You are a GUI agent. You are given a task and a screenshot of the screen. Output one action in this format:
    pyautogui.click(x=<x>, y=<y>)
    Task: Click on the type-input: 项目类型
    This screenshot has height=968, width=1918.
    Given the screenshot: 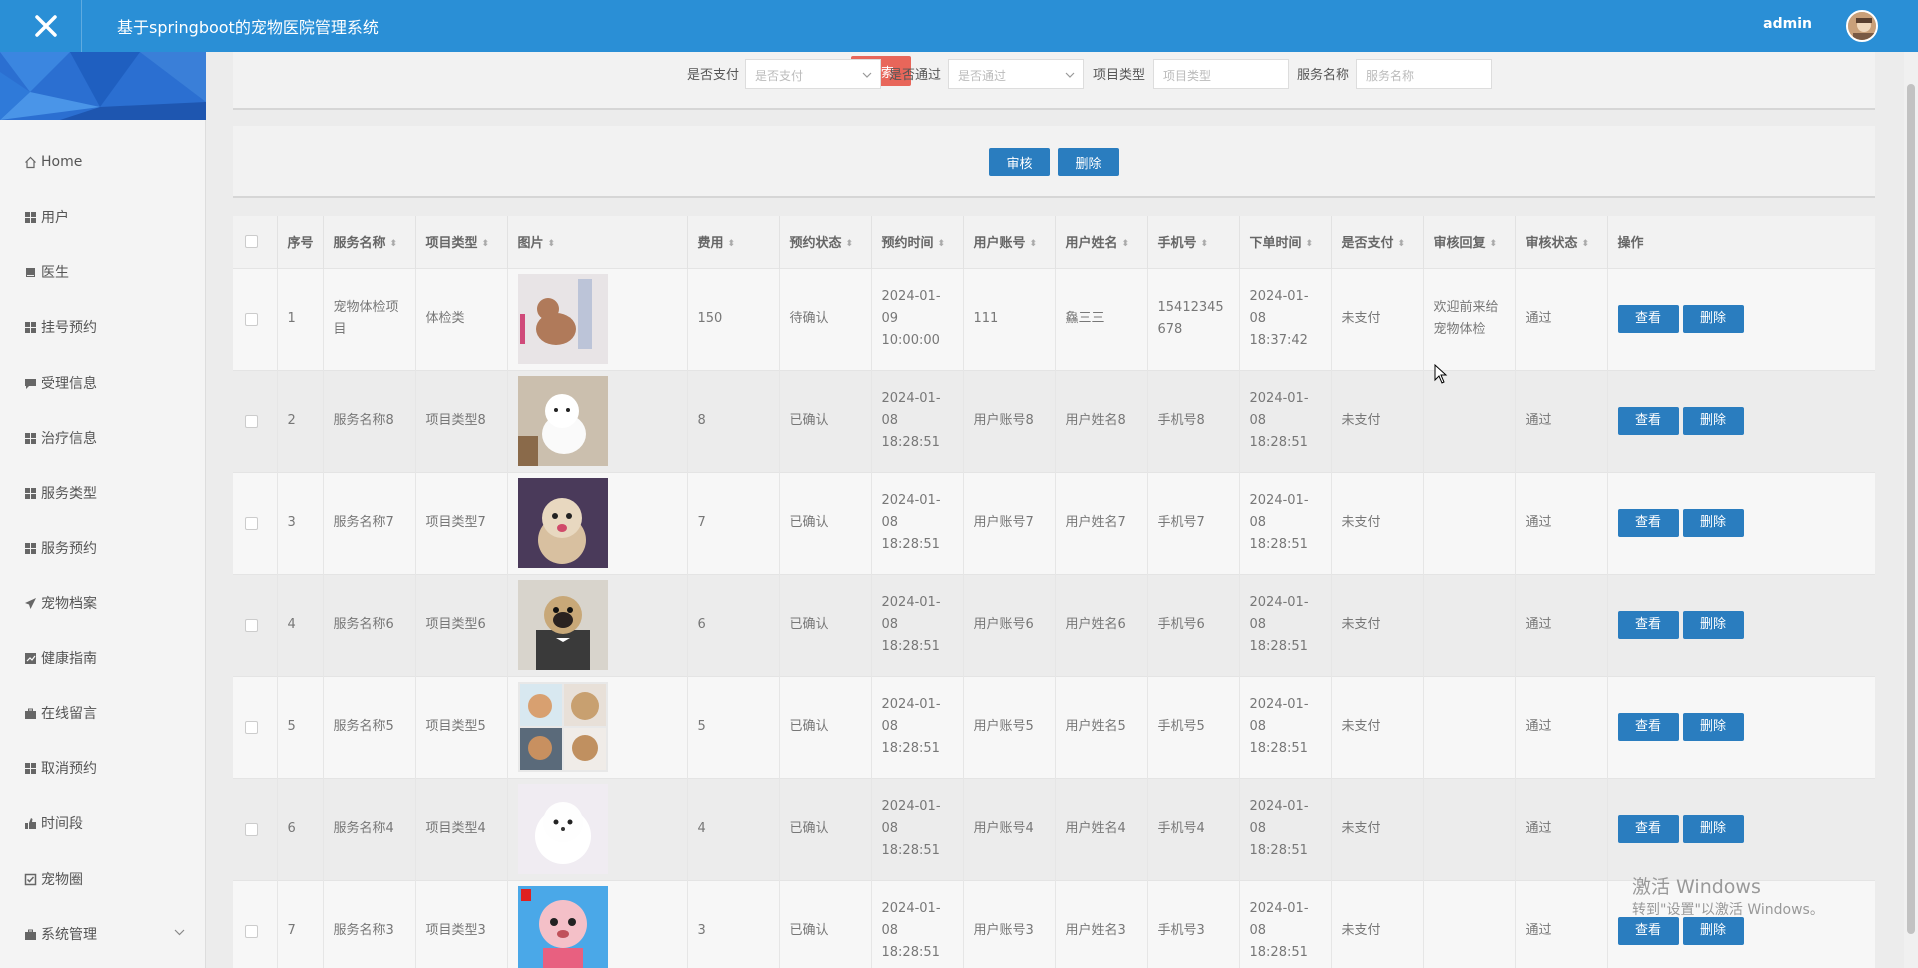 What is the action you would take?
    pyautogui.click(x=1221, y=74)
    